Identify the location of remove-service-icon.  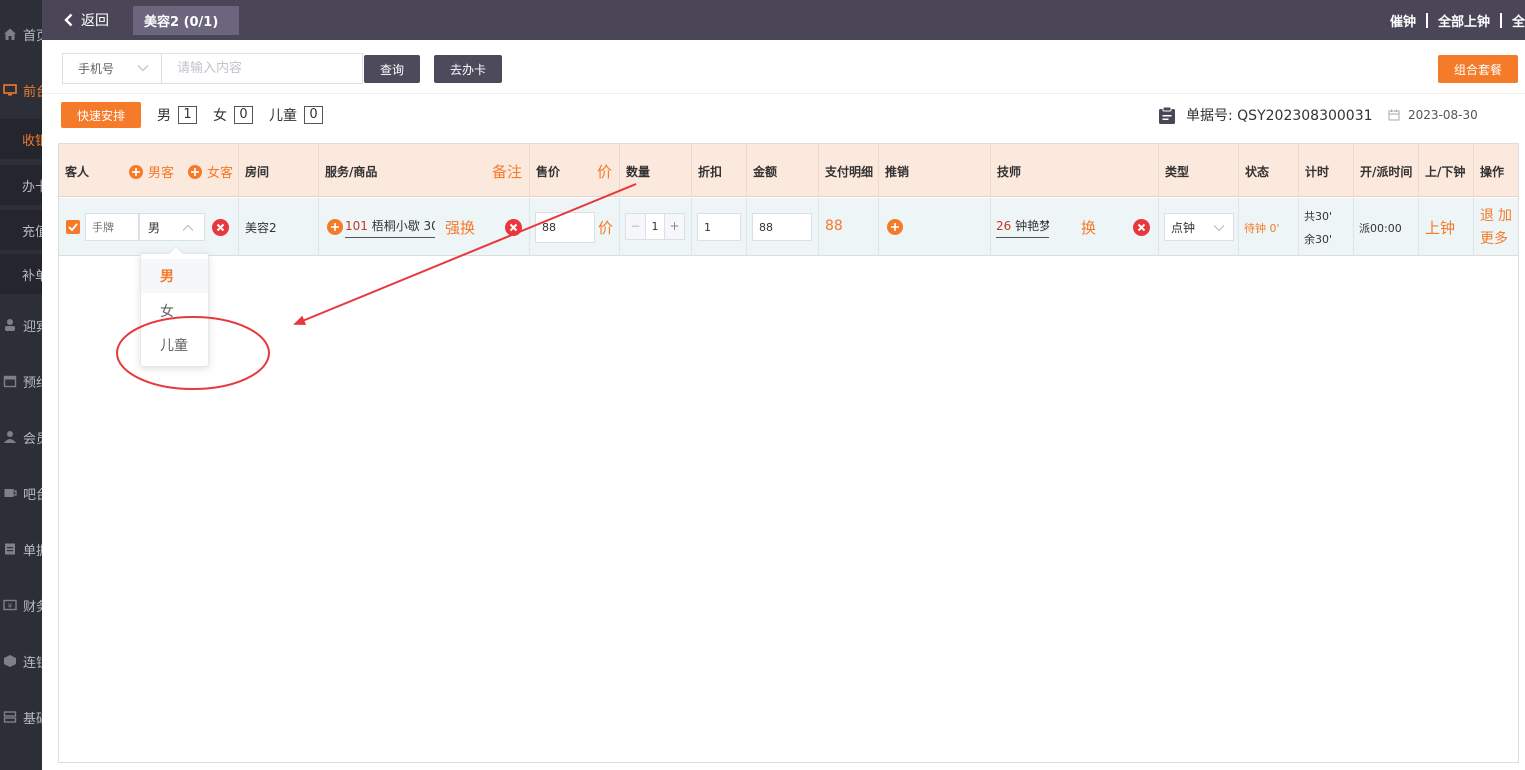
(513, 227).